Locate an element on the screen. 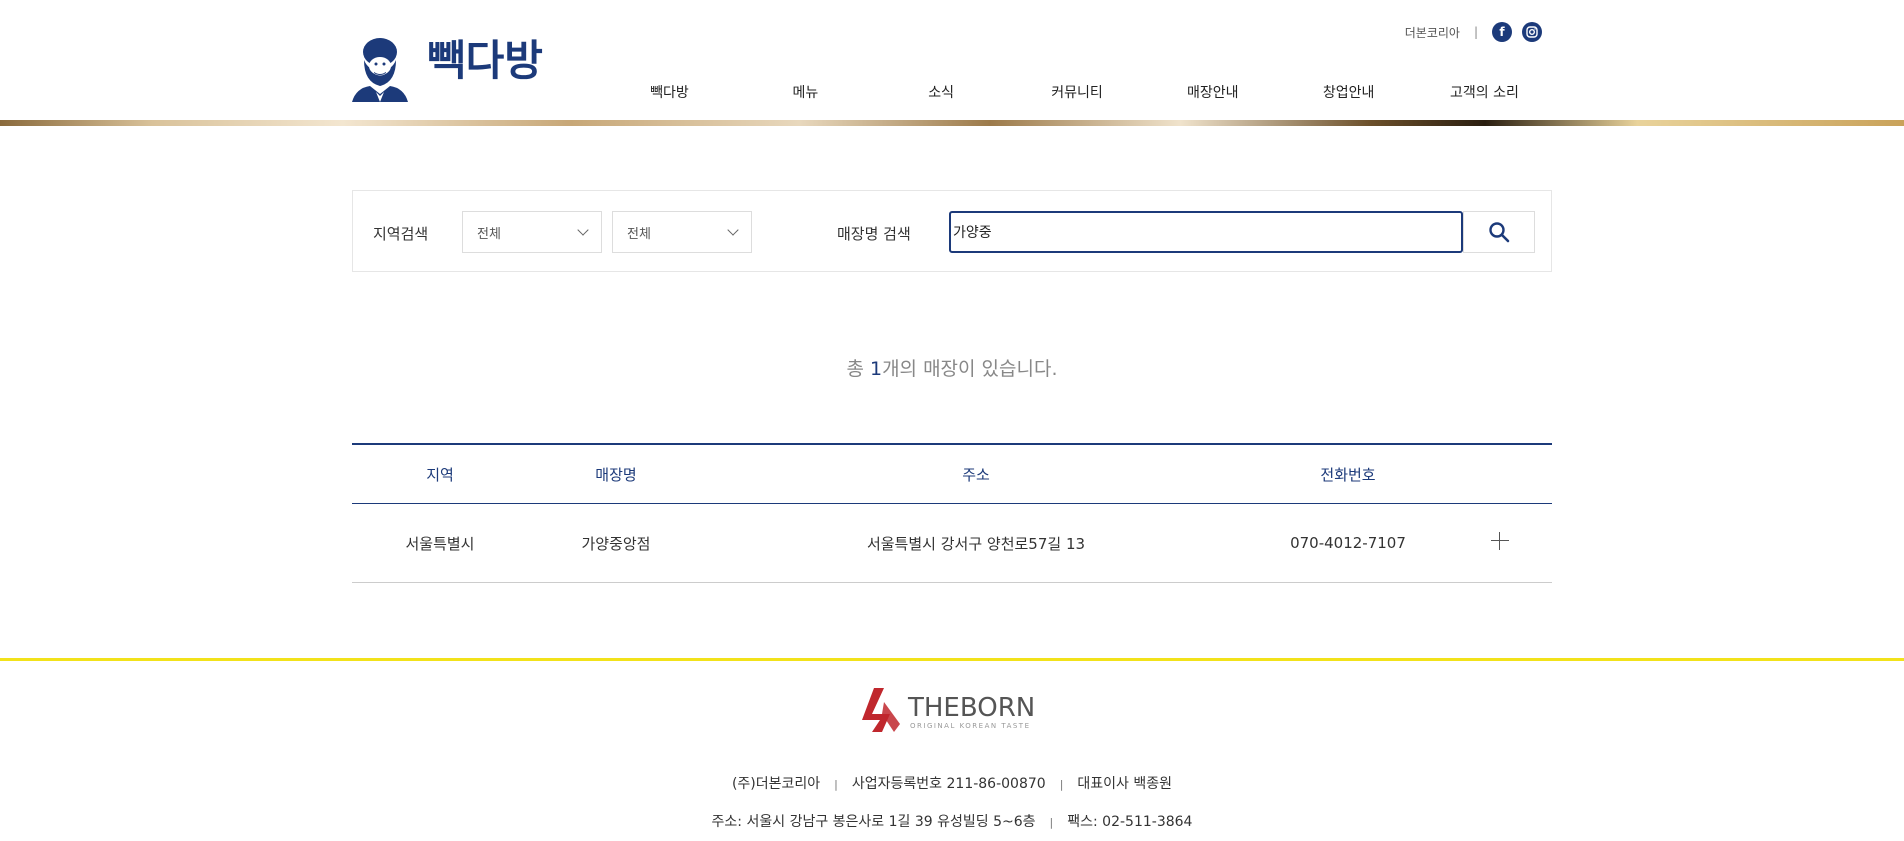 Image resolution: width=1904 pixels, height=841 pixels. table-header-row: 지역 매장명 주소 전화번호 is located at coordinates (952, 474).